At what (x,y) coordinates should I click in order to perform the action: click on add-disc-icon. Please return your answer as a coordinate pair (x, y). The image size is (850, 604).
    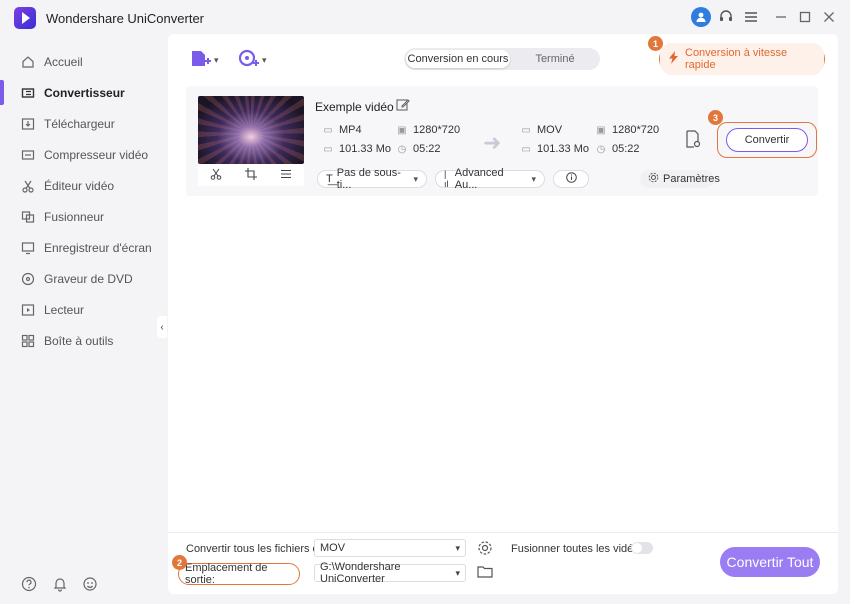
    Looking at the image, I should click on (249, 60).